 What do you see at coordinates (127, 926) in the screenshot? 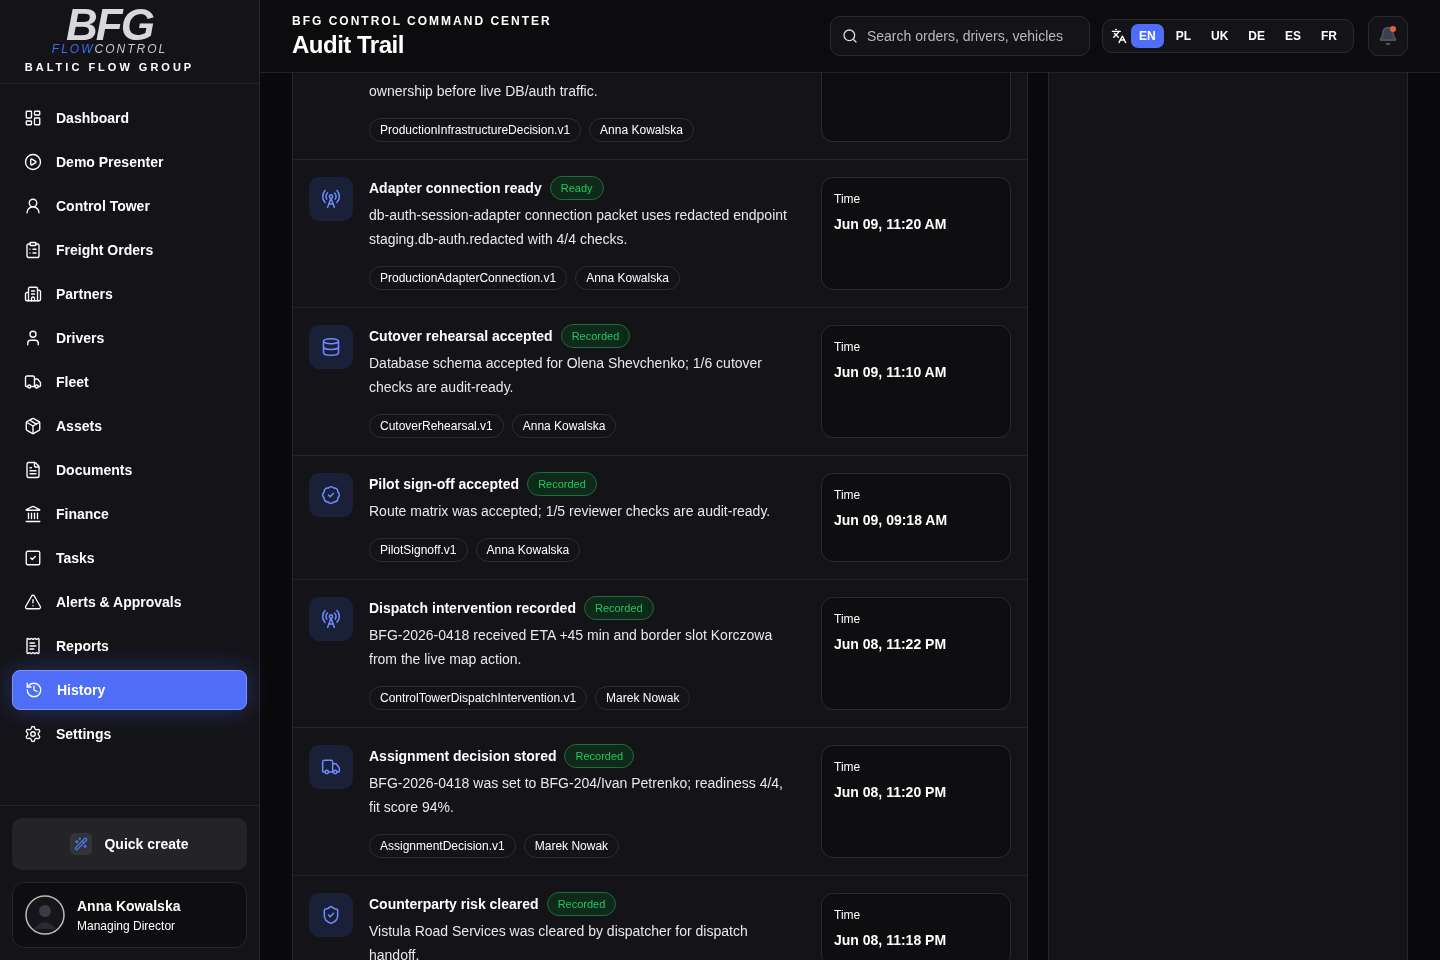
I see `user-role: Managing Director` at bounding box center [127, 926].